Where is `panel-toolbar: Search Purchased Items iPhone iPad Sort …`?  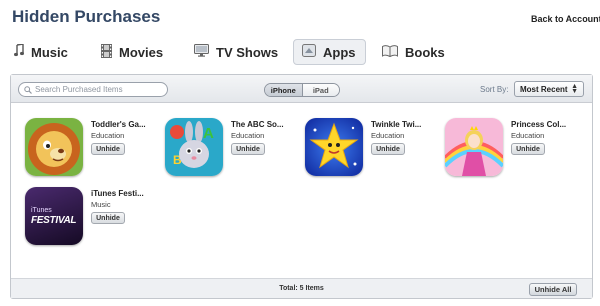 panel-toolbar: Search Purchased Items iPhone iPad Sort … is located at coordinates (301, 89).